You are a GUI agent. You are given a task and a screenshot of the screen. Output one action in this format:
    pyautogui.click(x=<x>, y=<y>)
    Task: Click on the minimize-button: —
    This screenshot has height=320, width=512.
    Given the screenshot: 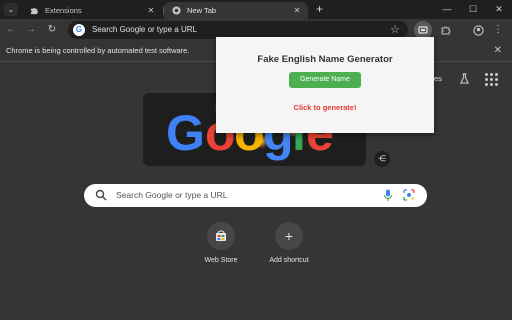 What is the action you would take?
    pyautogui.click(x=447, y=9)
    